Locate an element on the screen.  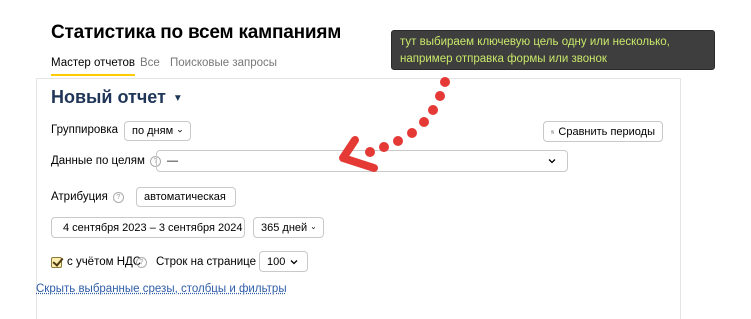
caret-down-icon: ▼ is located at coordinates (177, 98).